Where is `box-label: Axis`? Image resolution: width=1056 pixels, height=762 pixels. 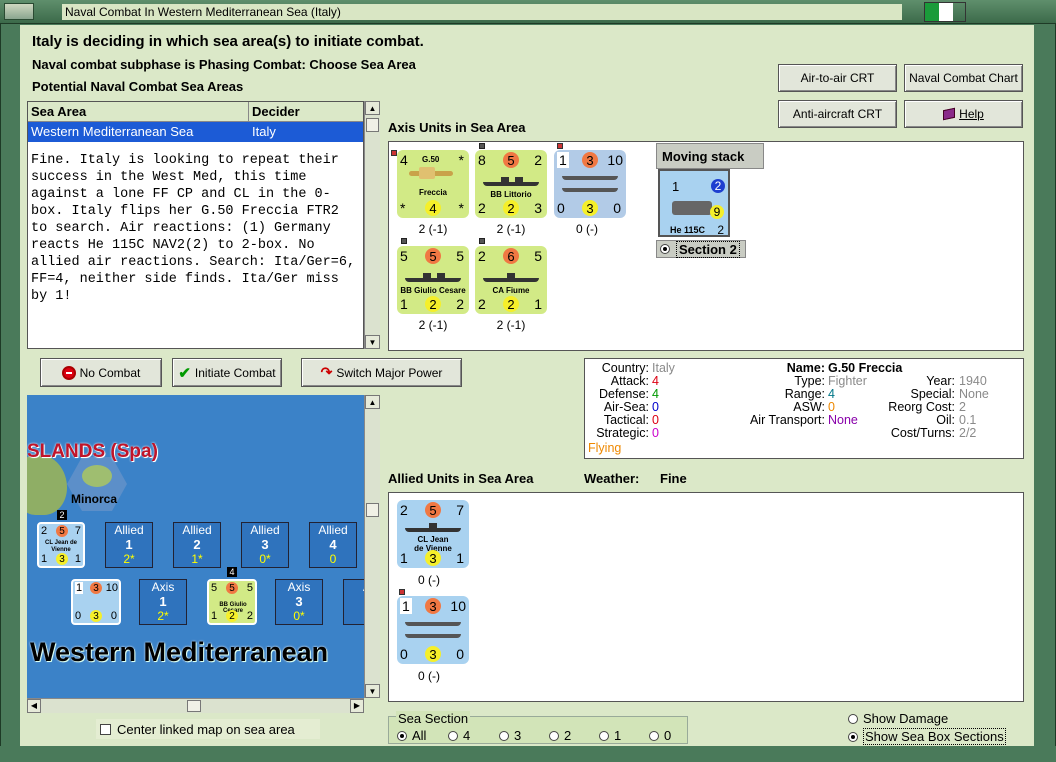
box-label: Axis is located at coordinates (163, 587).